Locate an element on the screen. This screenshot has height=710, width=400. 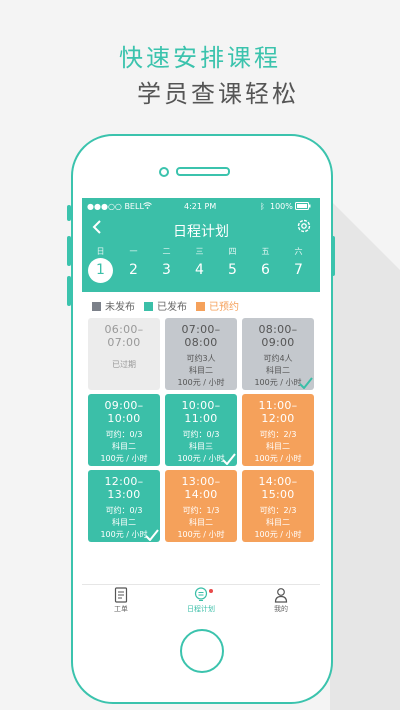
battery-icon is located at coordinates (303, 207).